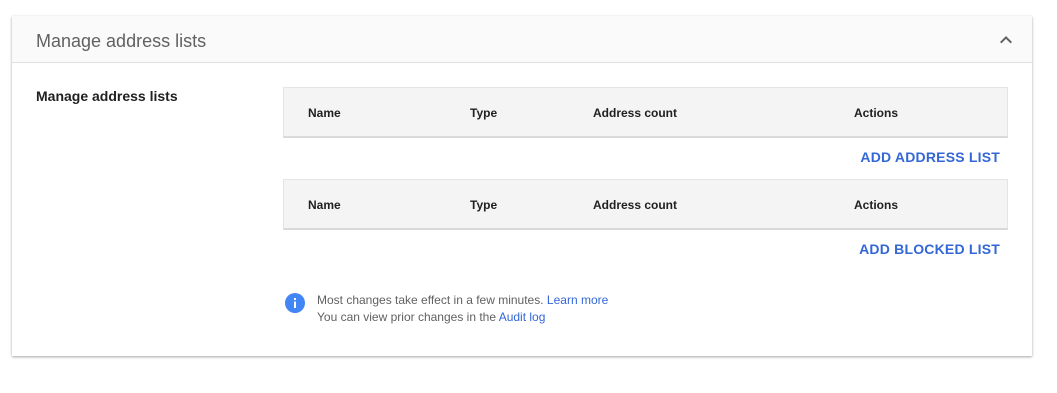 Image resolution: width=1057 pixels, height=393 pixels. I want to click on learn-more-link: Learn more, so click(577, 300).